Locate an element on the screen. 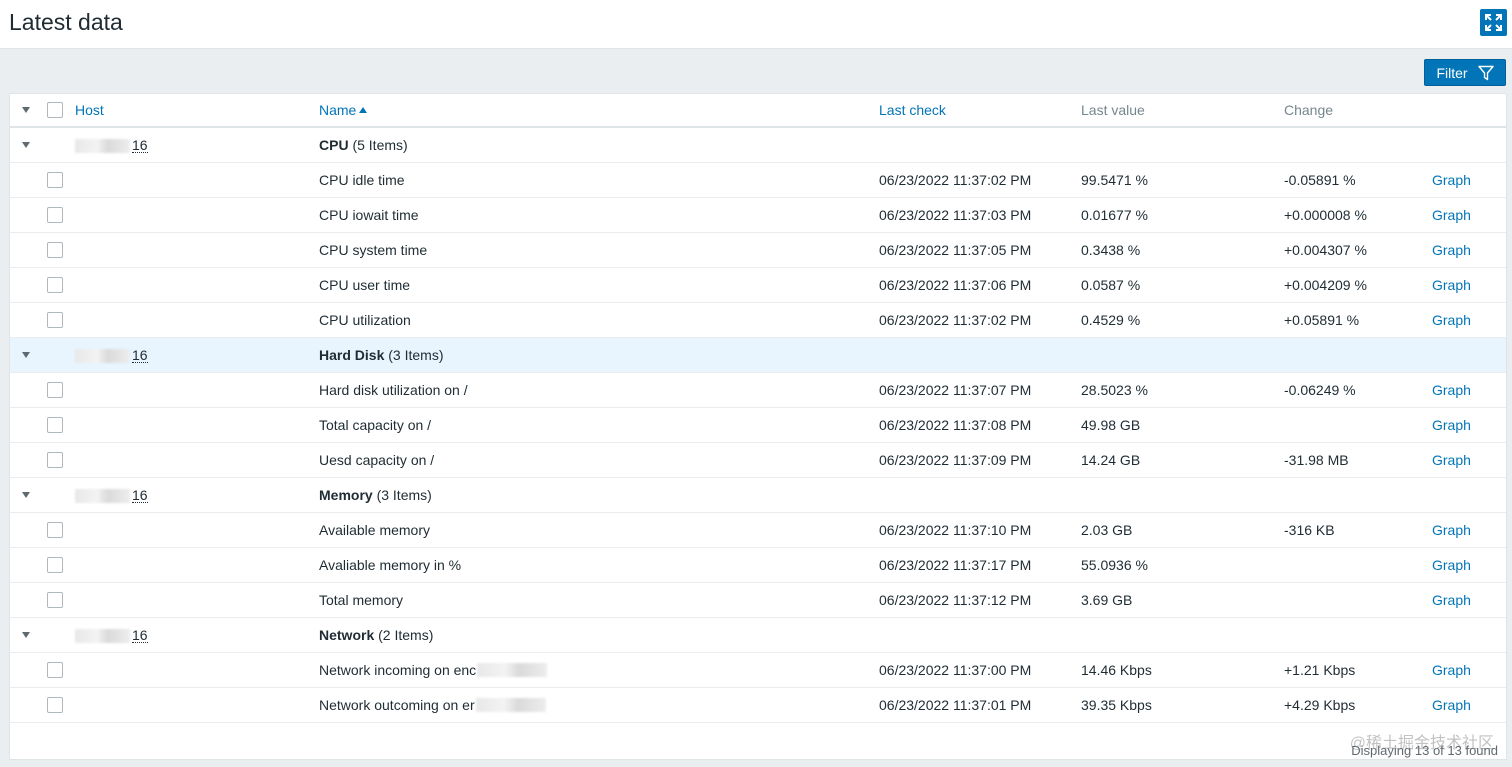 This screenshot has width=1512, height=767. item-last-check: 06/23/2022 11:37:10 PM is located at coordinates (955, 530).